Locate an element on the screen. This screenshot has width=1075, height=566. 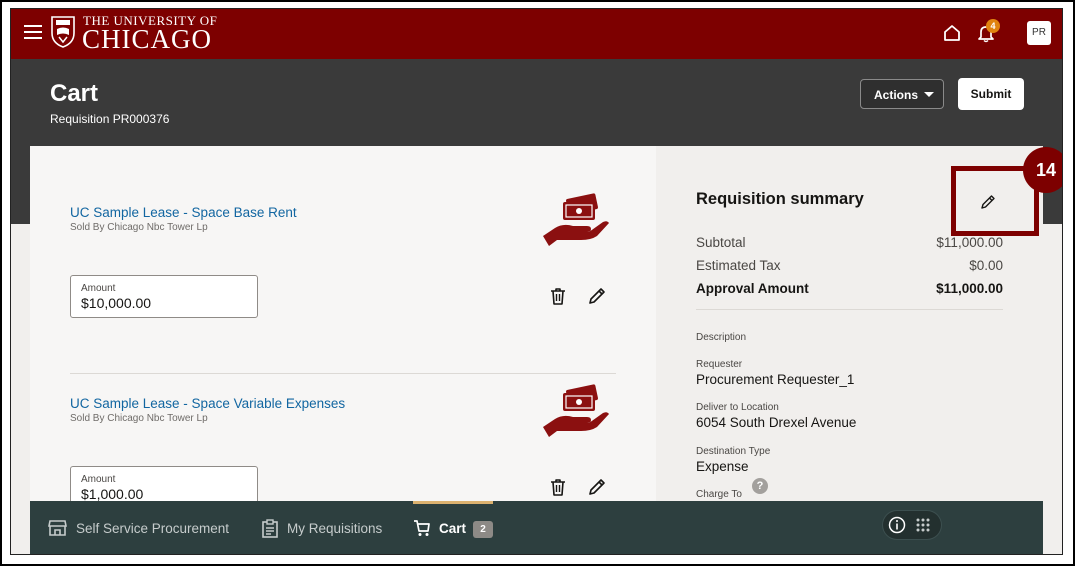
charge-to-label: Charge To is located at coordinates (719, 494).